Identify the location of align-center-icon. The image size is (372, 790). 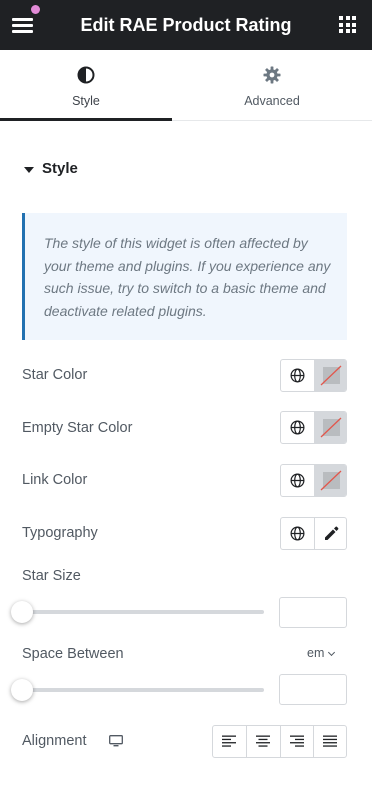
(263, 741).